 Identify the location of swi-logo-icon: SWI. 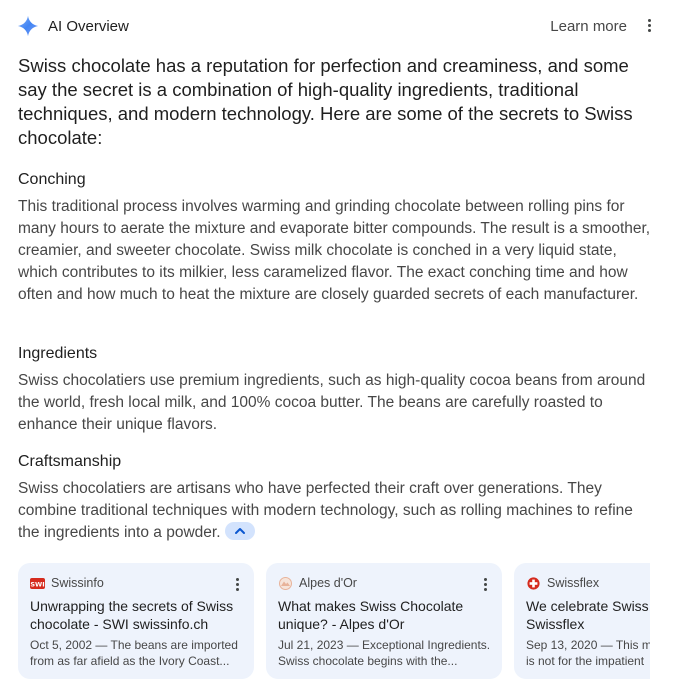
(37, 583).